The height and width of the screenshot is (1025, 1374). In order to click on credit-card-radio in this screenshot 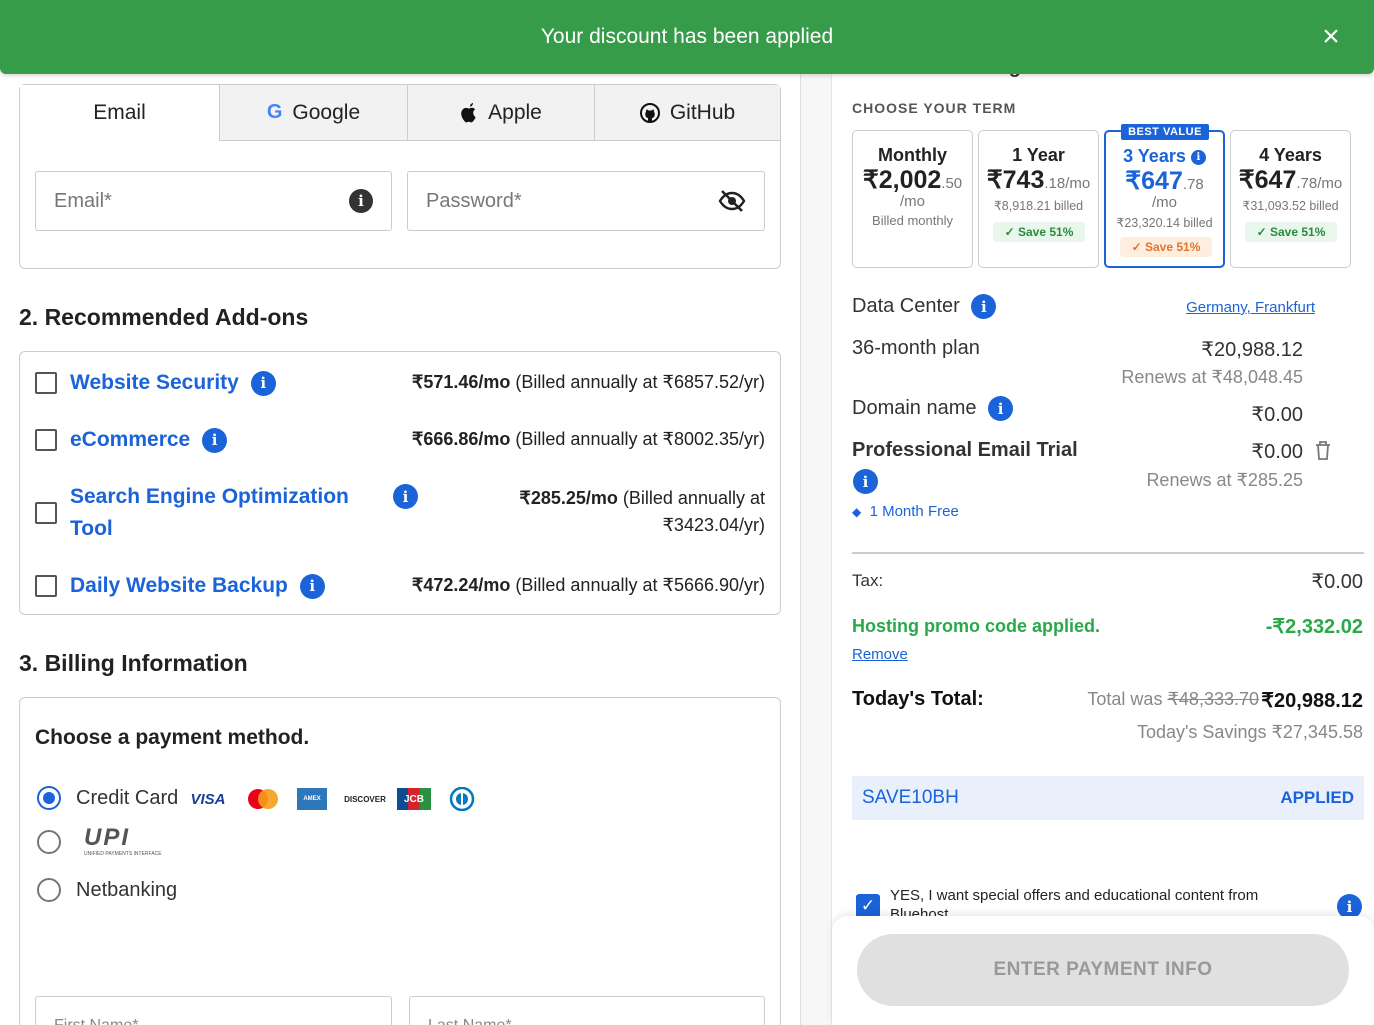, I will do `click(49, 798)`.